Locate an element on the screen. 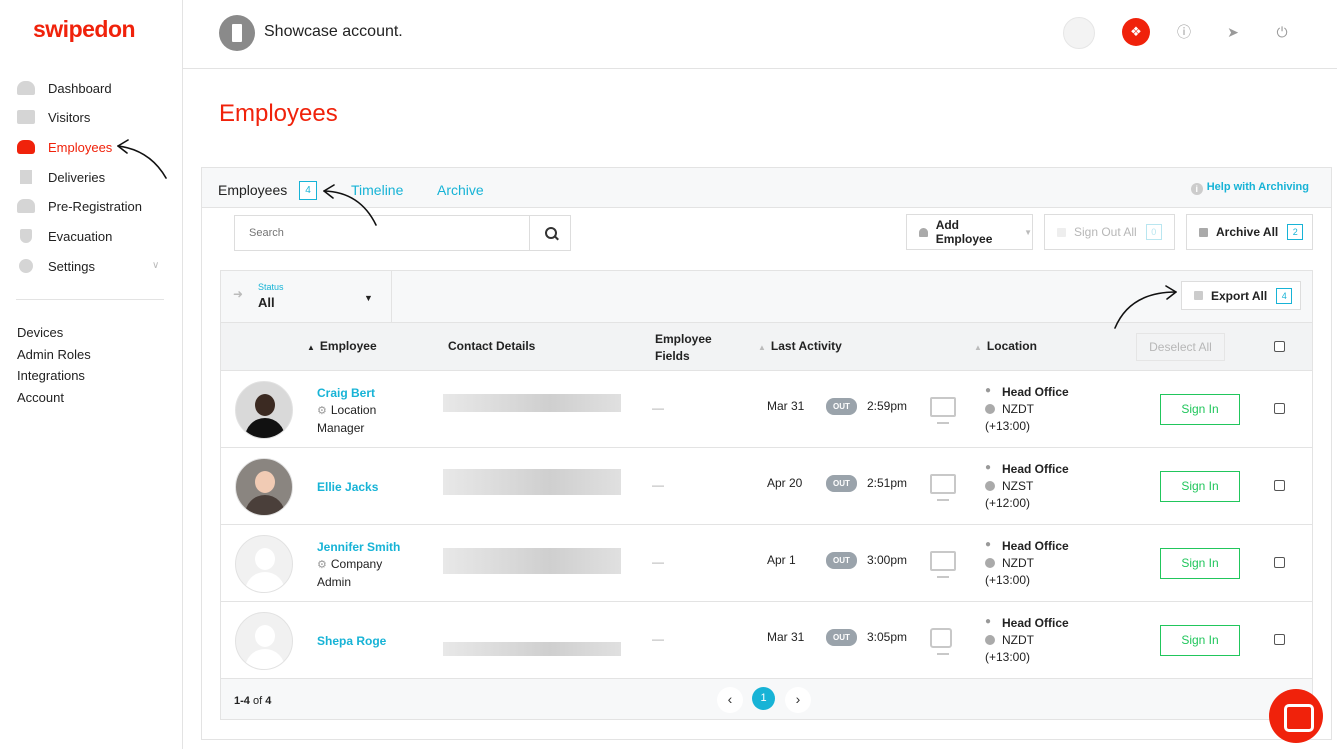  sign-out-all-button: Sign Out All 0 is located at coordinates (1109, 232).